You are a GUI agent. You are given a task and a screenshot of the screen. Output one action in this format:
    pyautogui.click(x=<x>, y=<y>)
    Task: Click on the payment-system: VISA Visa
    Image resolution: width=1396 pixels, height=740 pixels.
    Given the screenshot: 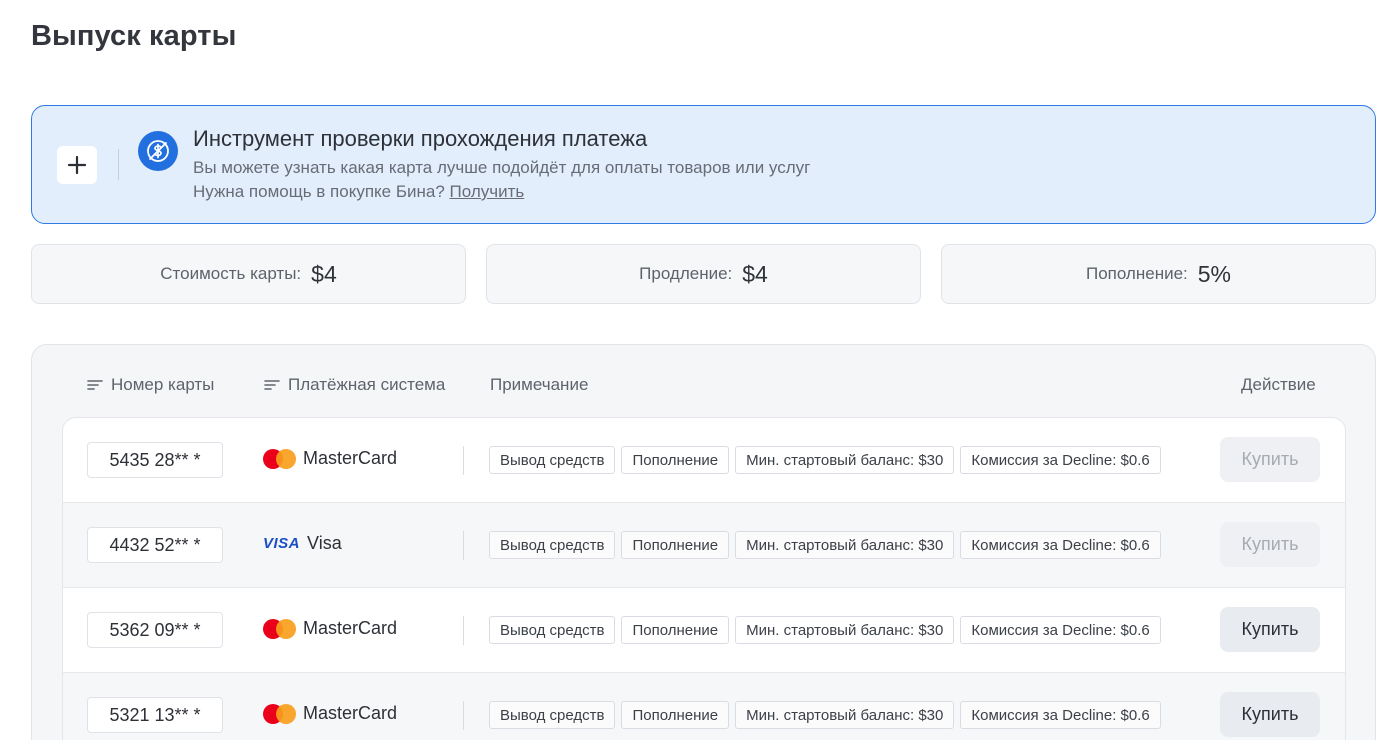 What is the action you would take?
    pyautogui.click(x=302, y=543)
    